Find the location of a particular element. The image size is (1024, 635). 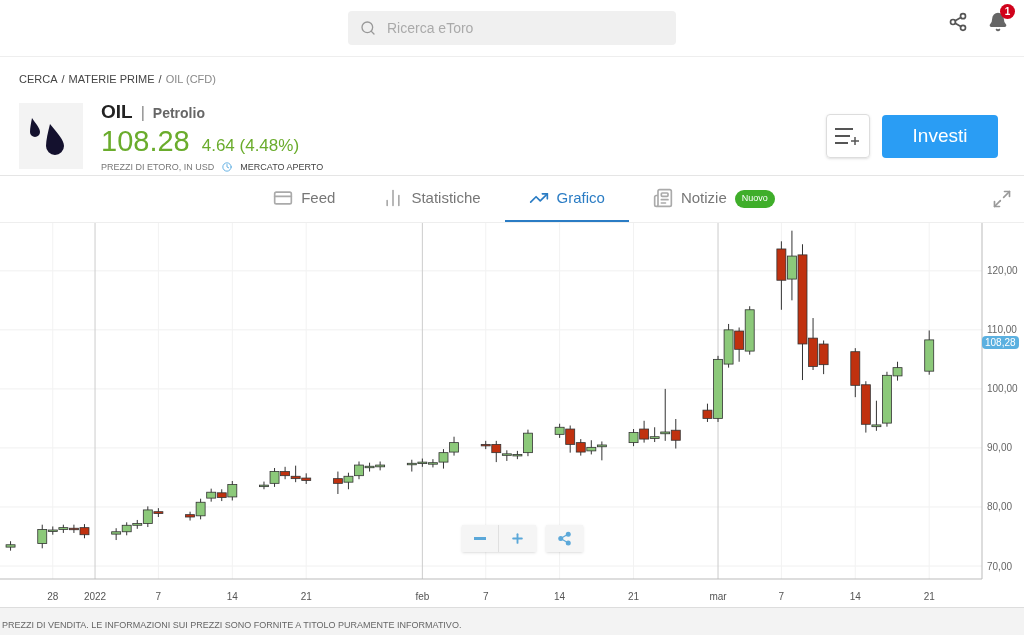

feed-tab-icon is located at coordinates (283, 198).